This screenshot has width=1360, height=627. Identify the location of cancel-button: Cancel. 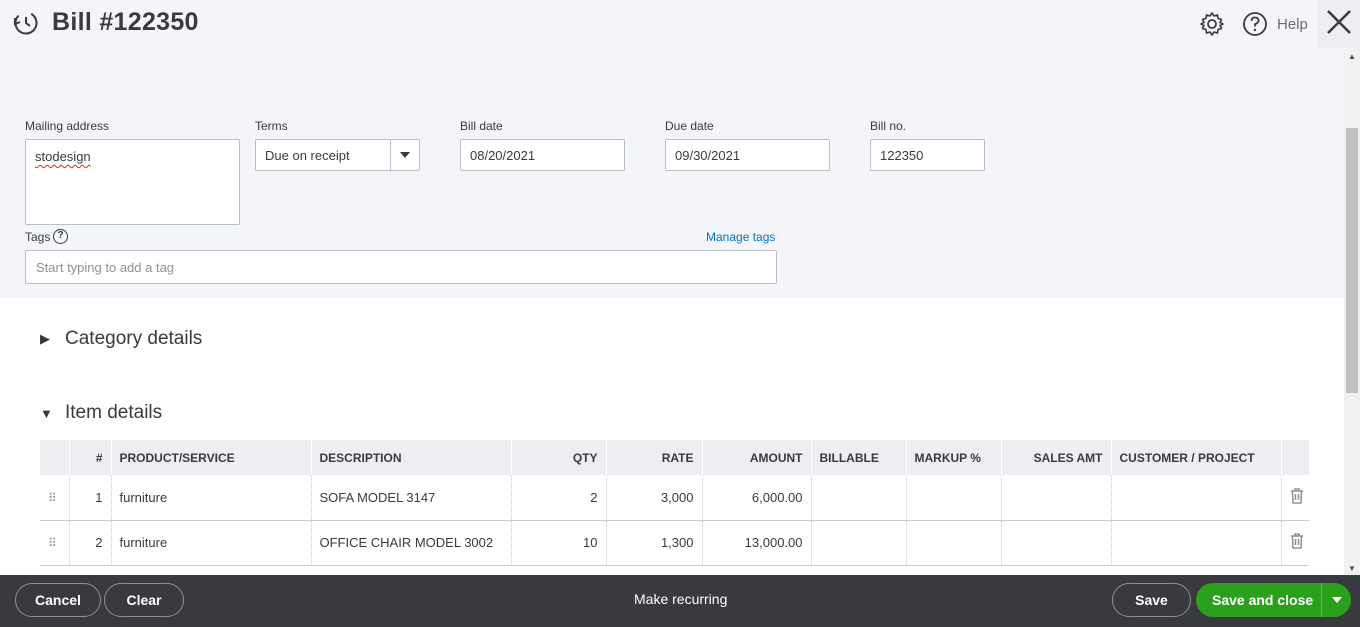
(58, 600).